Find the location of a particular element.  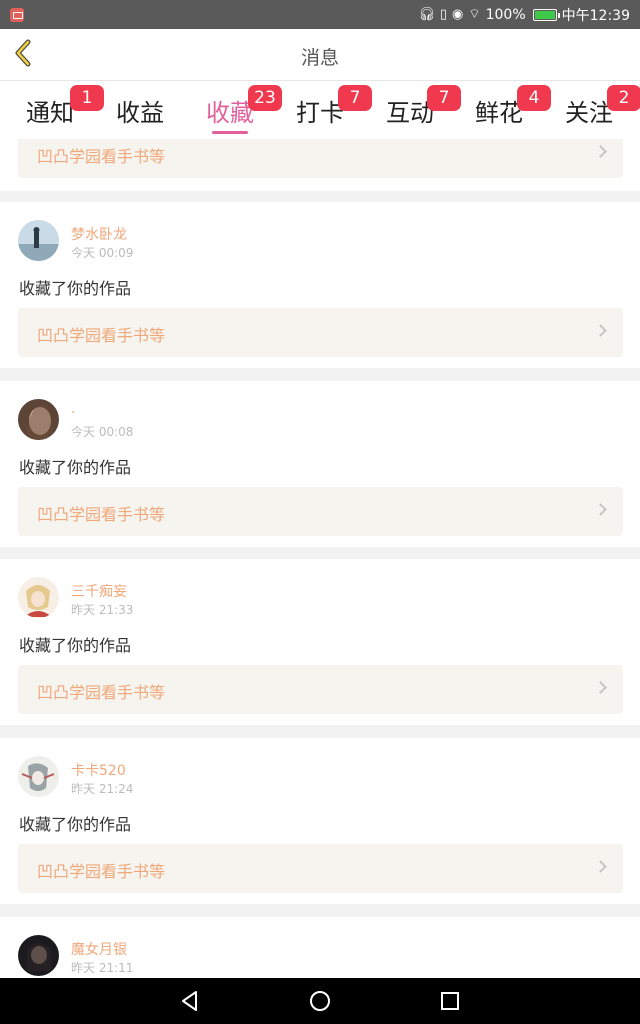

nav-recents-button is located at coordinates (450, 1001).